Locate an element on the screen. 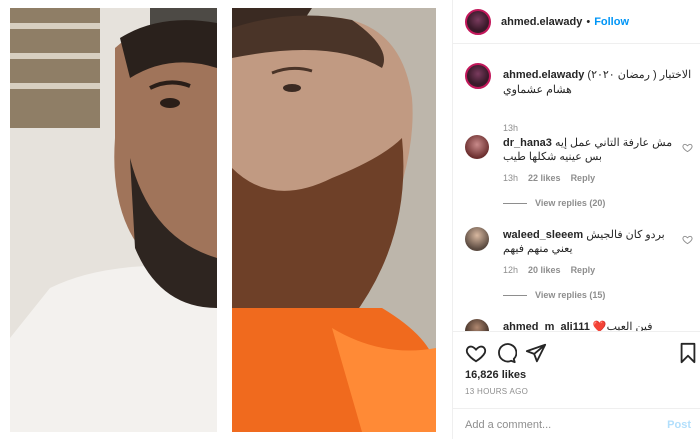  save-bookmark-icon is located at coordinates (688, 353).